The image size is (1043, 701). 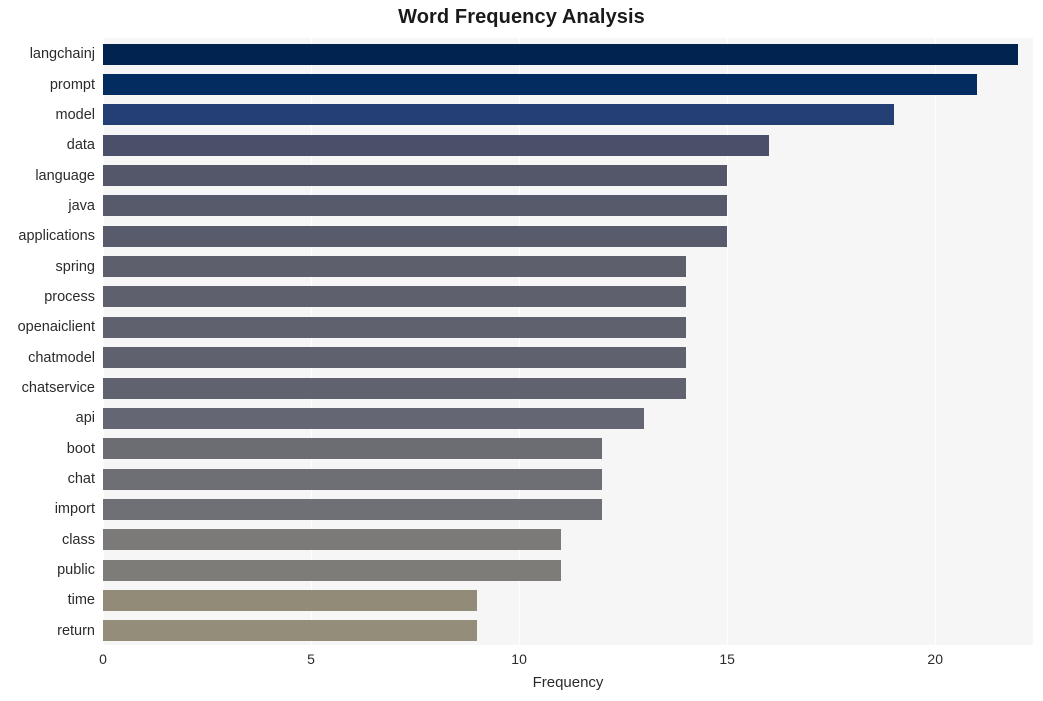 What do you see at coordinates (561, 54) in the screenshot?
I see `bar-langchainj` at bounding box center [561, 54].